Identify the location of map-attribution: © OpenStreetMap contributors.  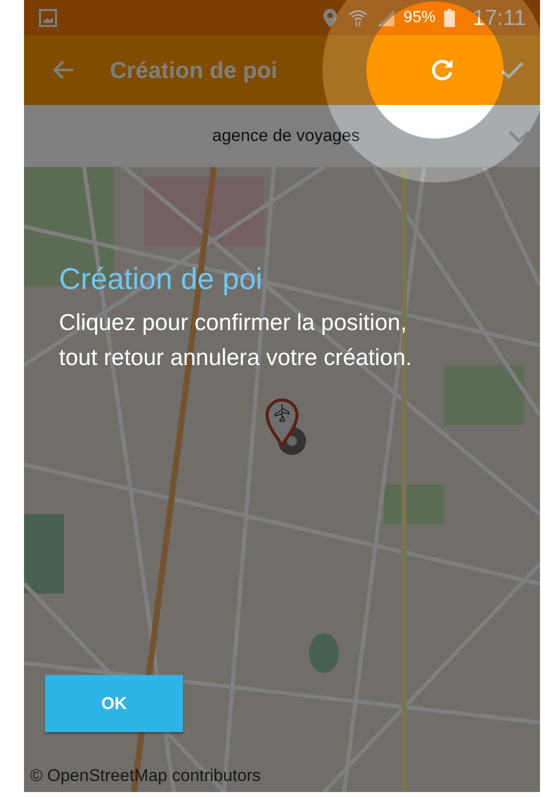
(145, 776).